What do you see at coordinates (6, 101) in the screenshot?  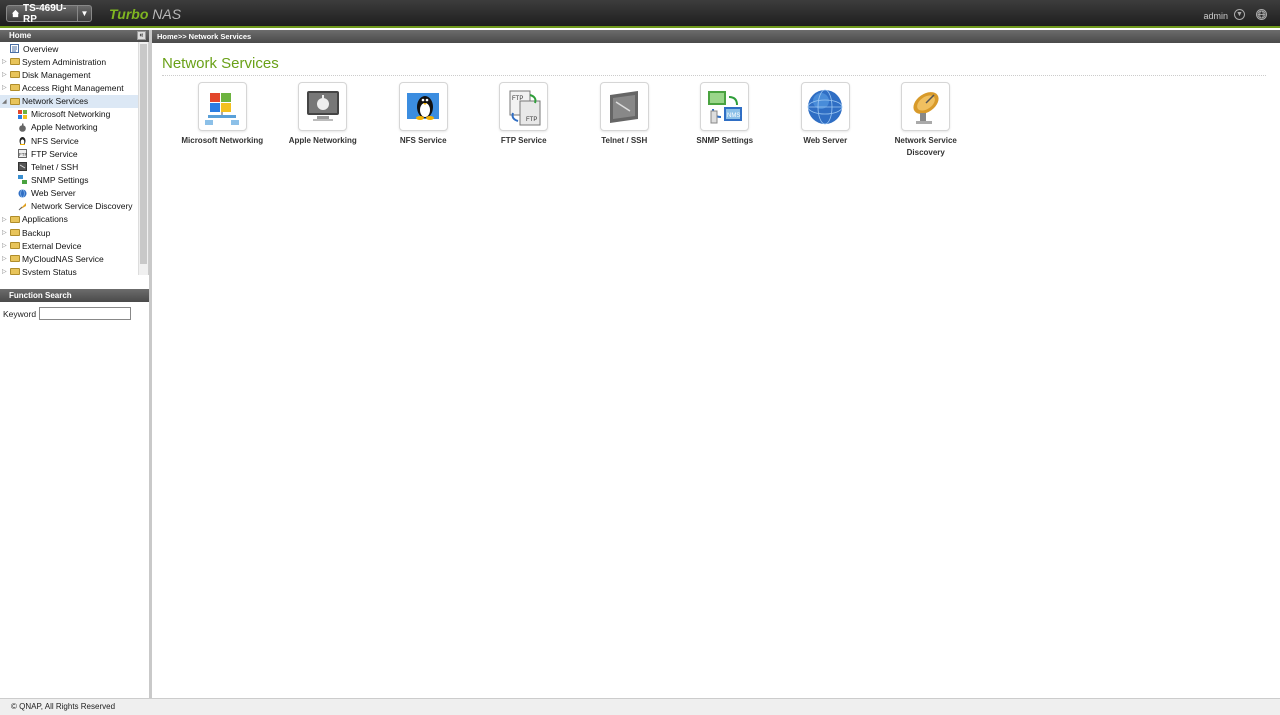 I see `tree-collapse-arrow-icon: ◢` at bounding box center [6, 101].